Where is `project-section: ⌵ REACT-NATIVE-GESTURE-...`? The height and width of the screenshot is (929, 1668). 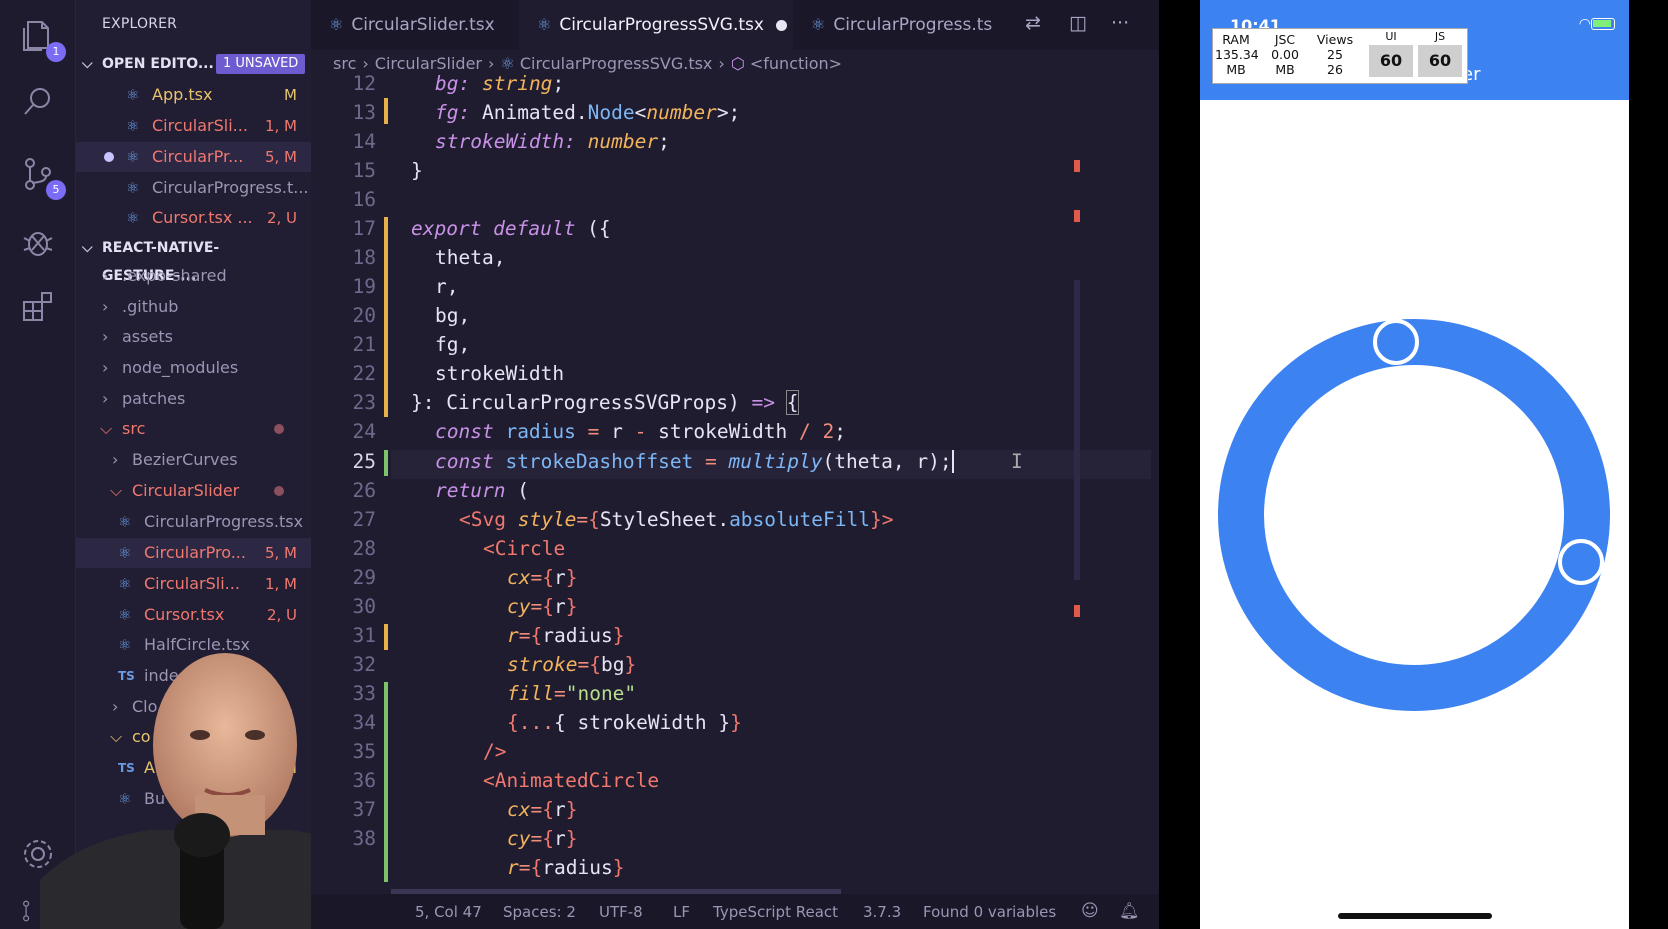 project-section: ⌵ REACT-NATIVE-GESTURE-... is located at coordinates (193, 259).